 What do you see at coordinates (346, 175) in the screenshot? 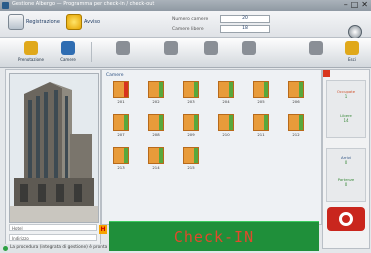
I see `arrivals-box: Arrivi 0 Partenze 0` at bounding box center [346, 175].